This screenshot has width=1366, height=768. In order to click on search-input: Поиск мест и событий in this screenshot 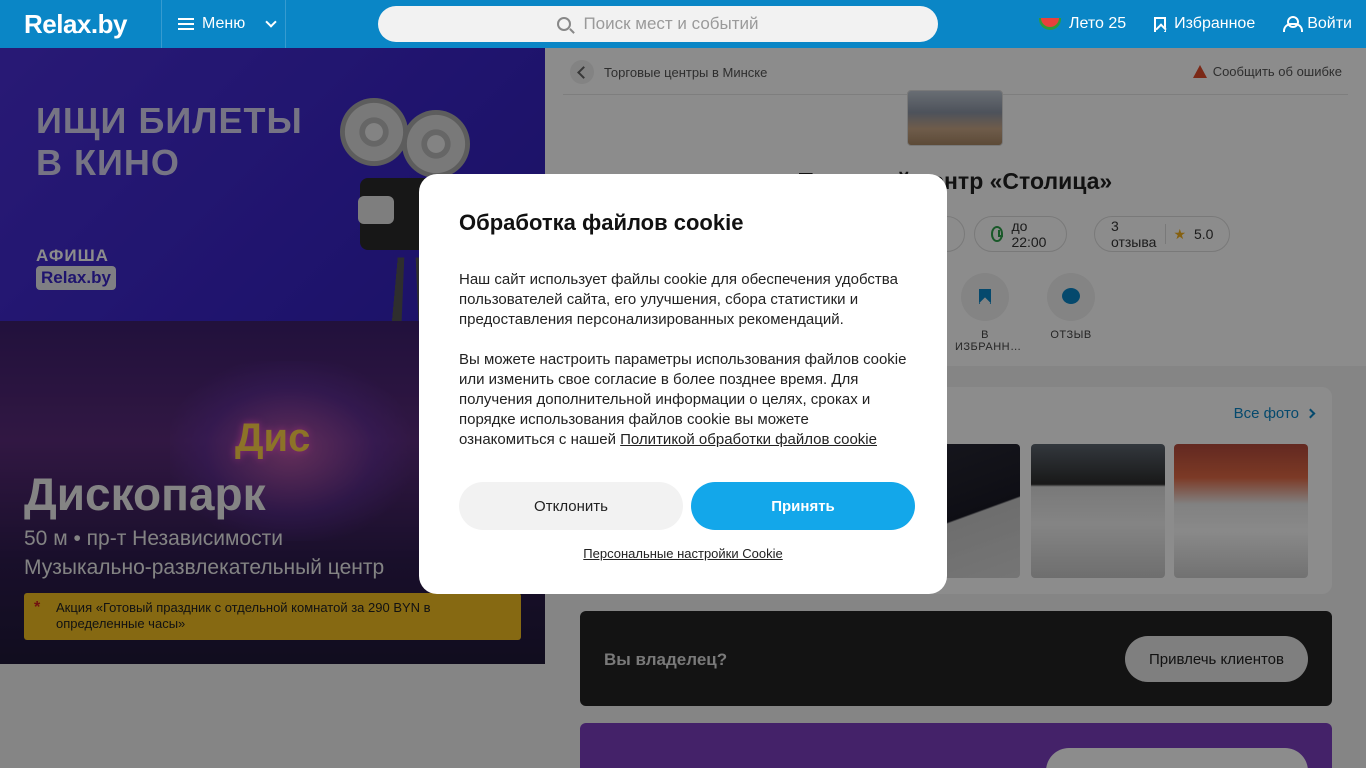, I will do `click(658, 24)`.